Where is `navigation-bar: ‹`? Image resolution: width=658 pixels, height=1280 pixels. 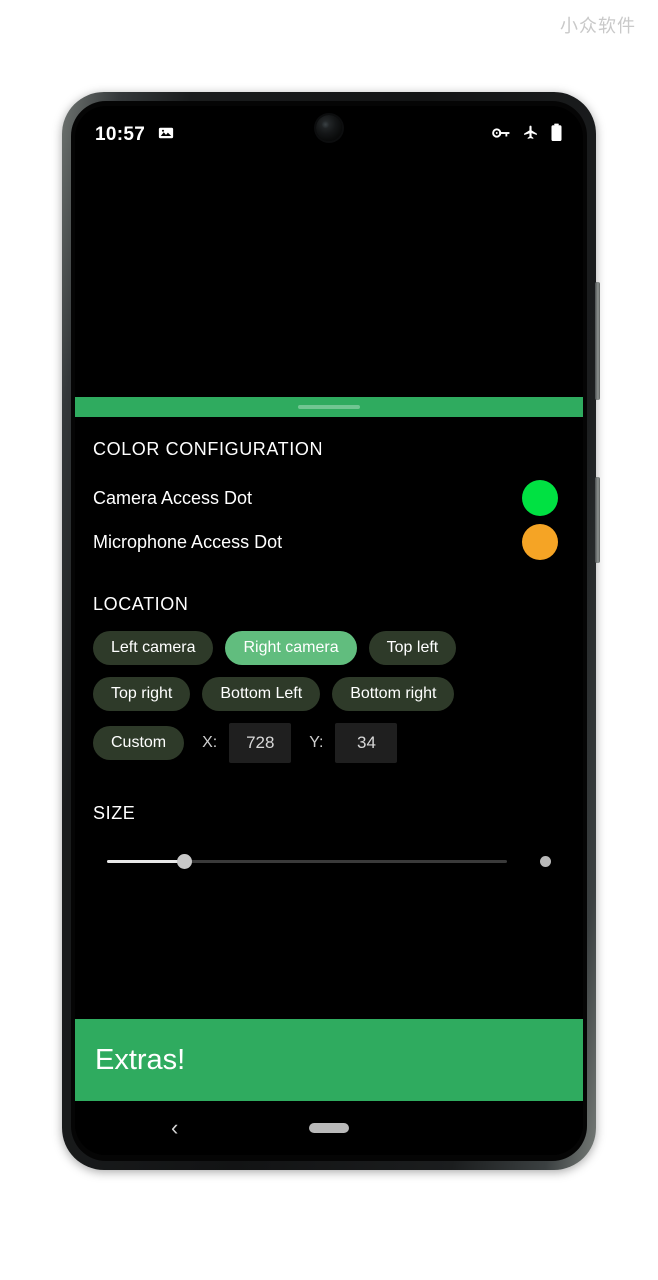
navigation-bar: ‹ is located at coordinates (329, 1128).